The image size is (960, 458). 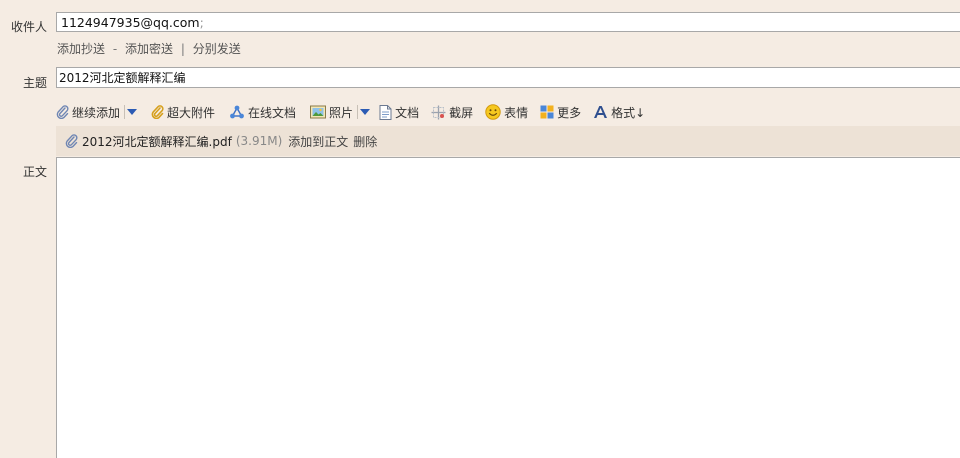 I want to click on large-attachment-label: 超大附件, so click(x=191, y=112).